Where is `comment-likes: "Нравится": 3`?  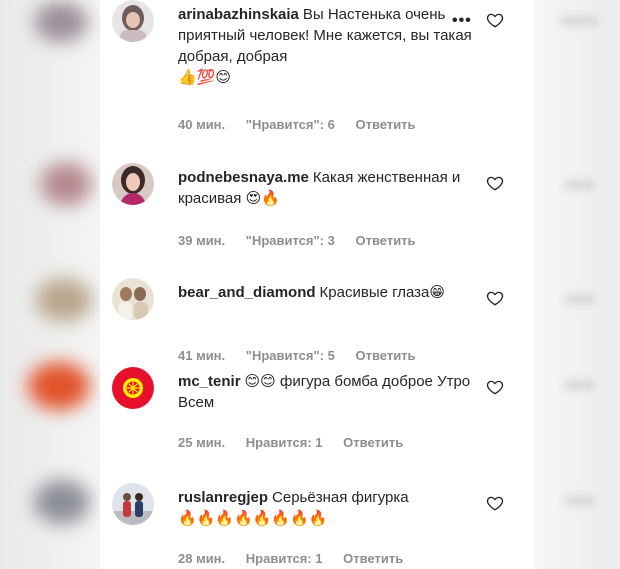 comment-likes: "Нравится": 3 is located at coordinates (290, 240).